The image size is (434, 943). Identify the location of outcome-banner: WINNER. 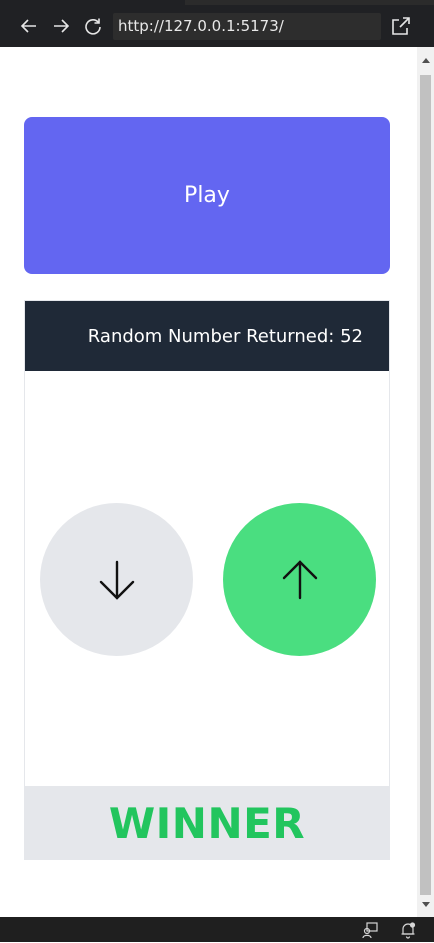
(207, 823).